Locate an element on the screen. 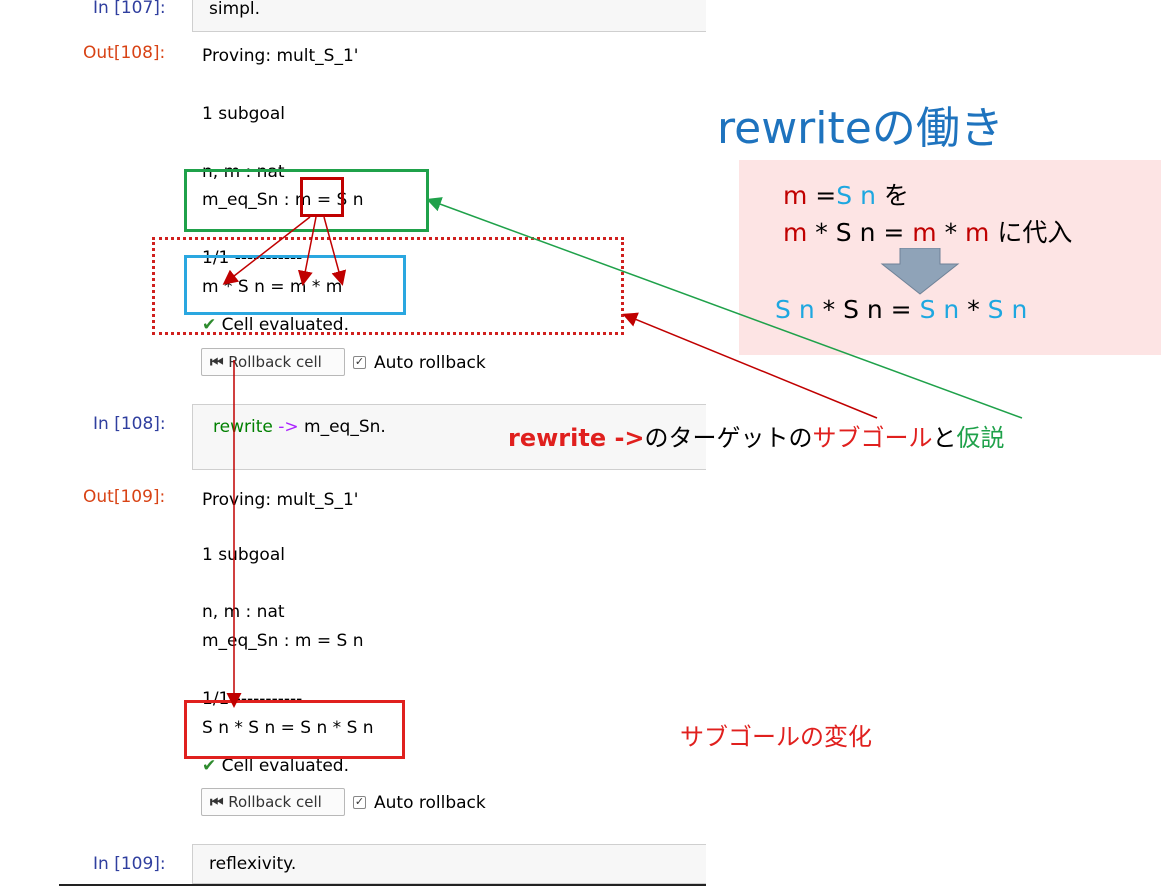  arrow-hypothesis is located at coordinates (724, 308).